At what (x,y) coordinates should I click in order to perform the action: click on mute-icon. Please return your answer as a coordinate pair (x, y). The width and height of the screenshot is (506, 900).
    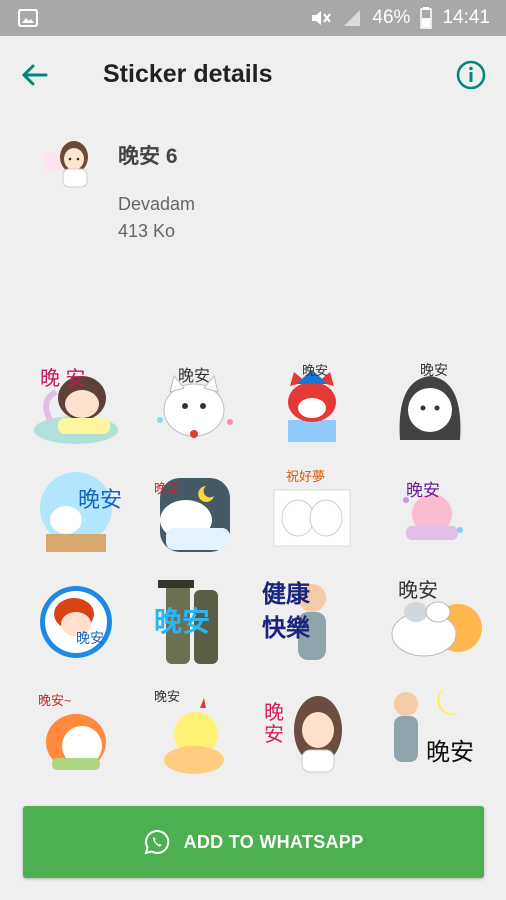
    Looking at the image, I should click on (322, 18).